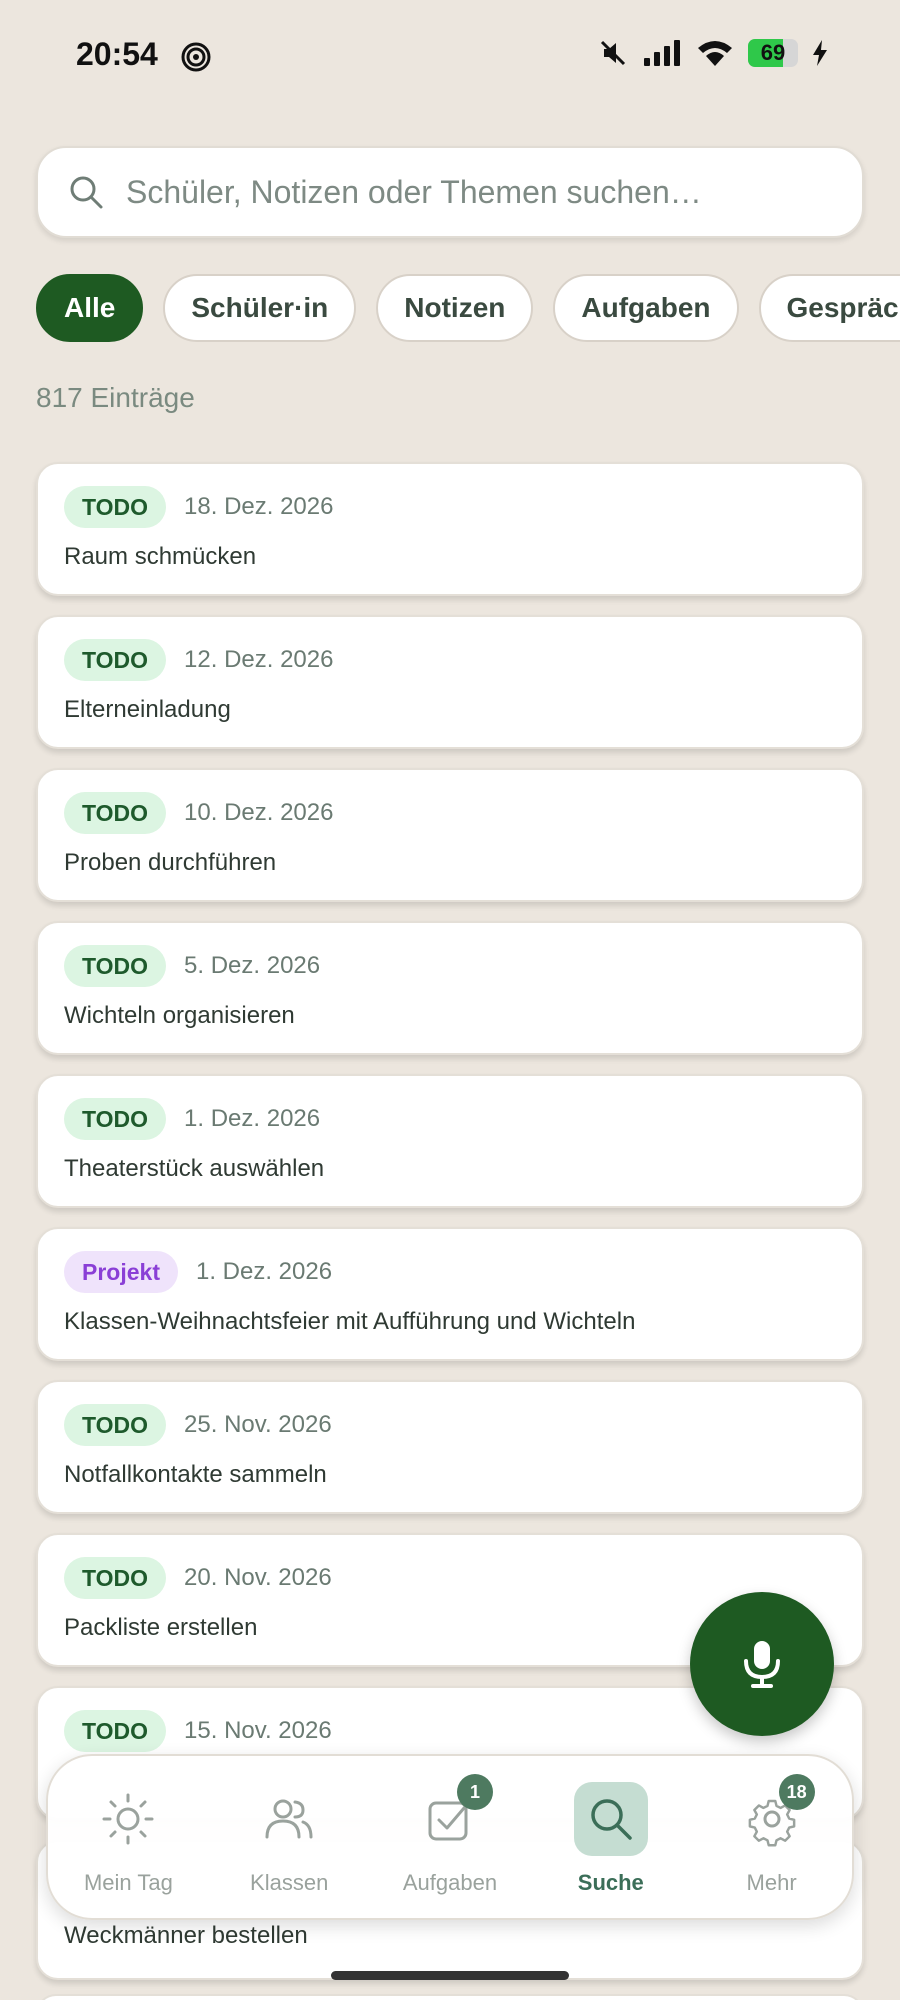 This screenshot has width=900, height=2000. What do you see at coordinates (796, 1792) in the screenshot?
I see `notification-badge: 18` at bounding box center [796, 1792].